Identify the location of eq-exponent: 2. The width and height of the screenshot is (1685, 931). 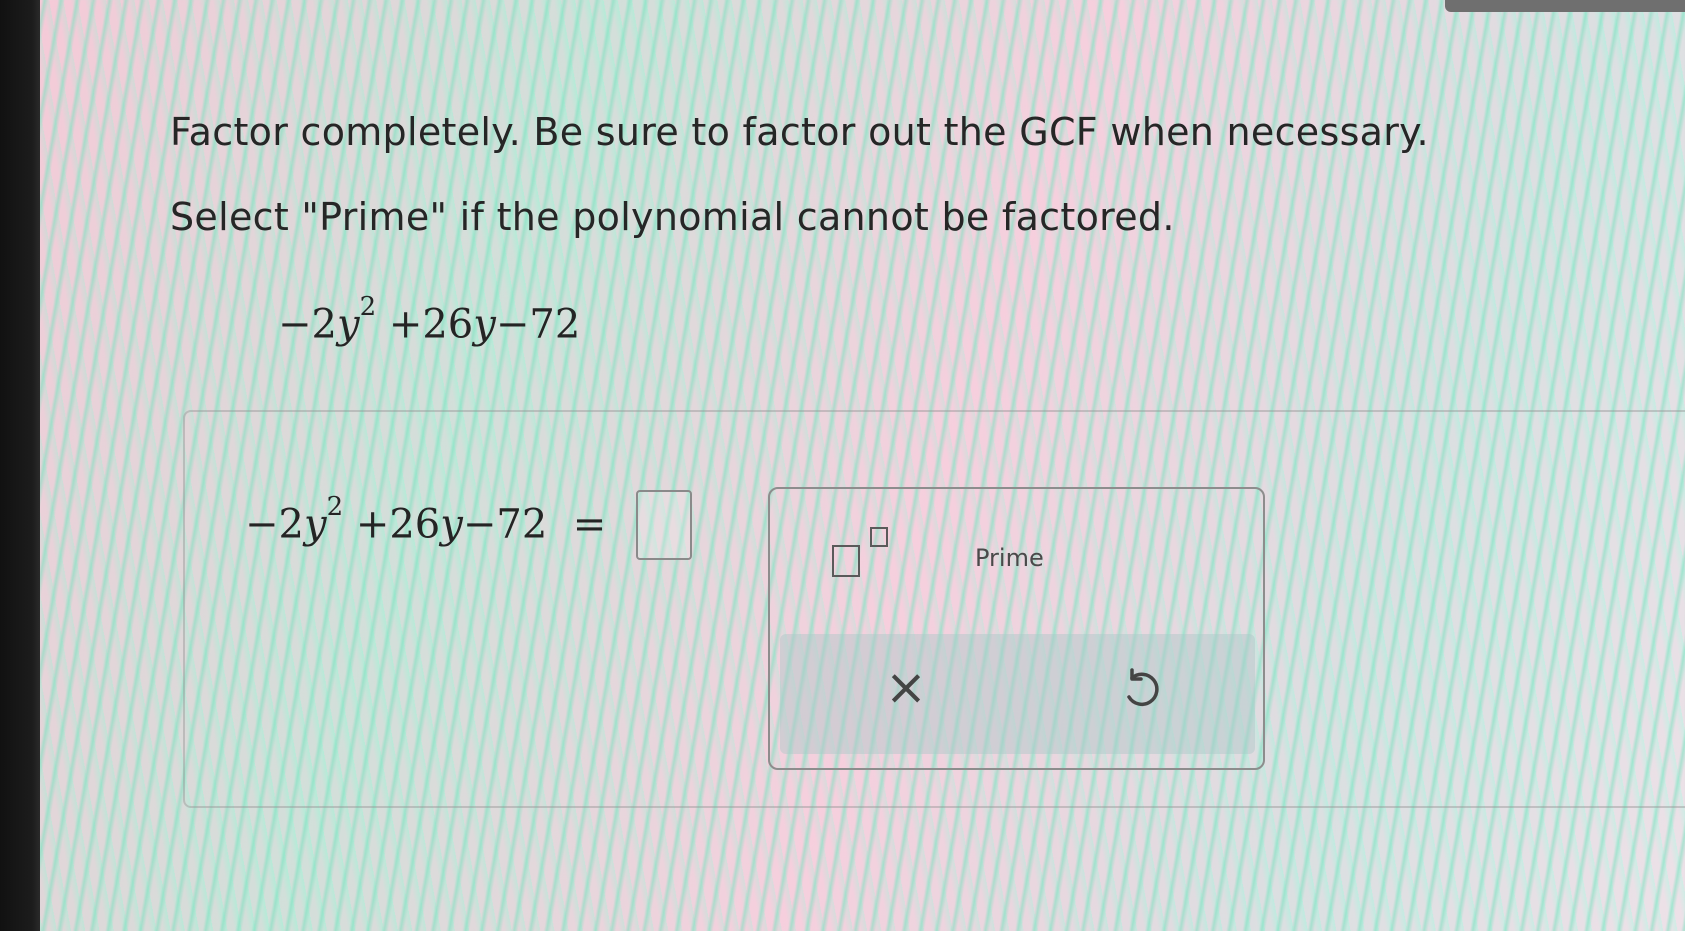
(335, 507).